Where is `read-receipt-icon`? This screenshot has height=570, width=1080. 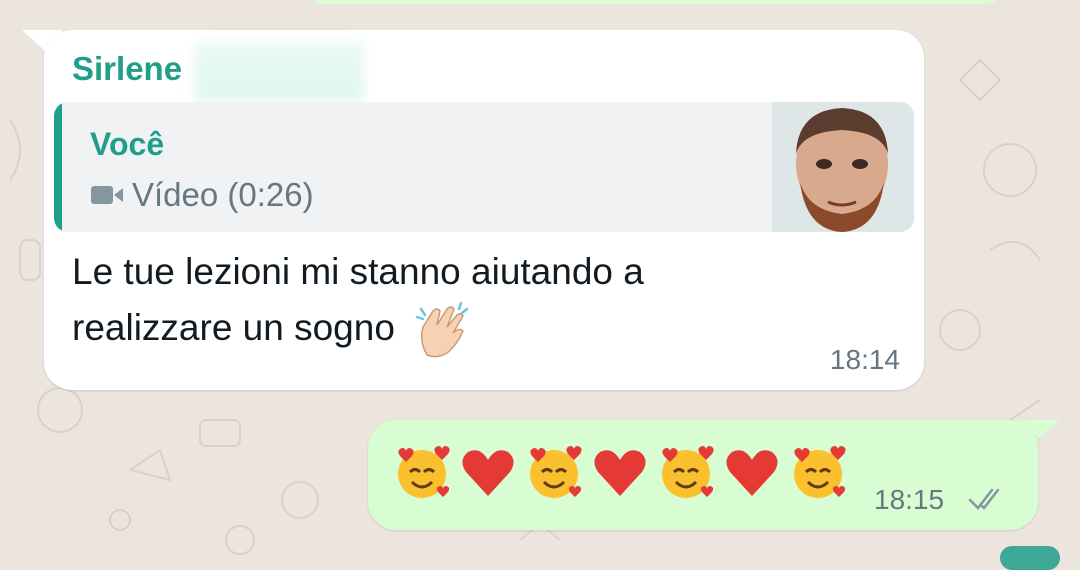
read-receipt-icon is located at coordinates (984, 499).